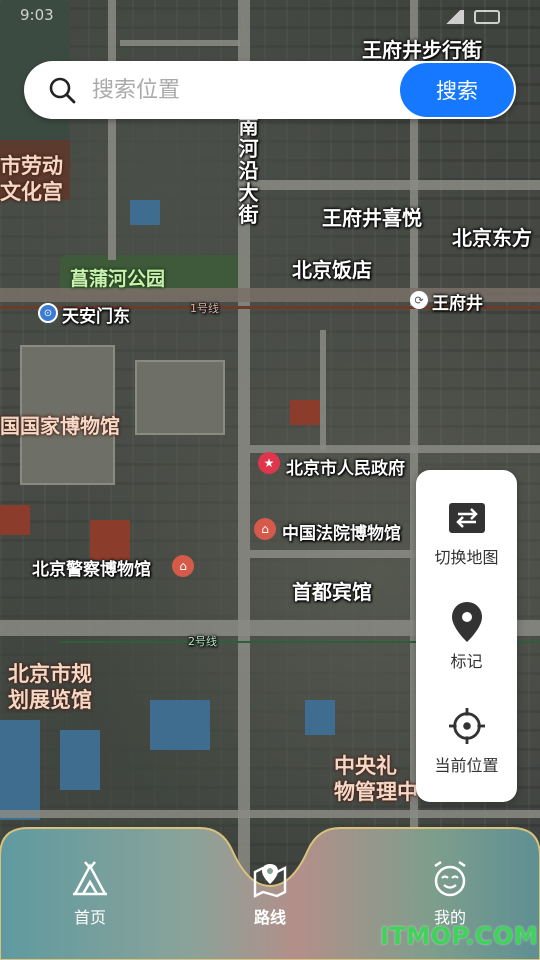  What do you see at coordinates (252, 90) in the screenshot?
I see `search-input` at bounding box center [252, 90].